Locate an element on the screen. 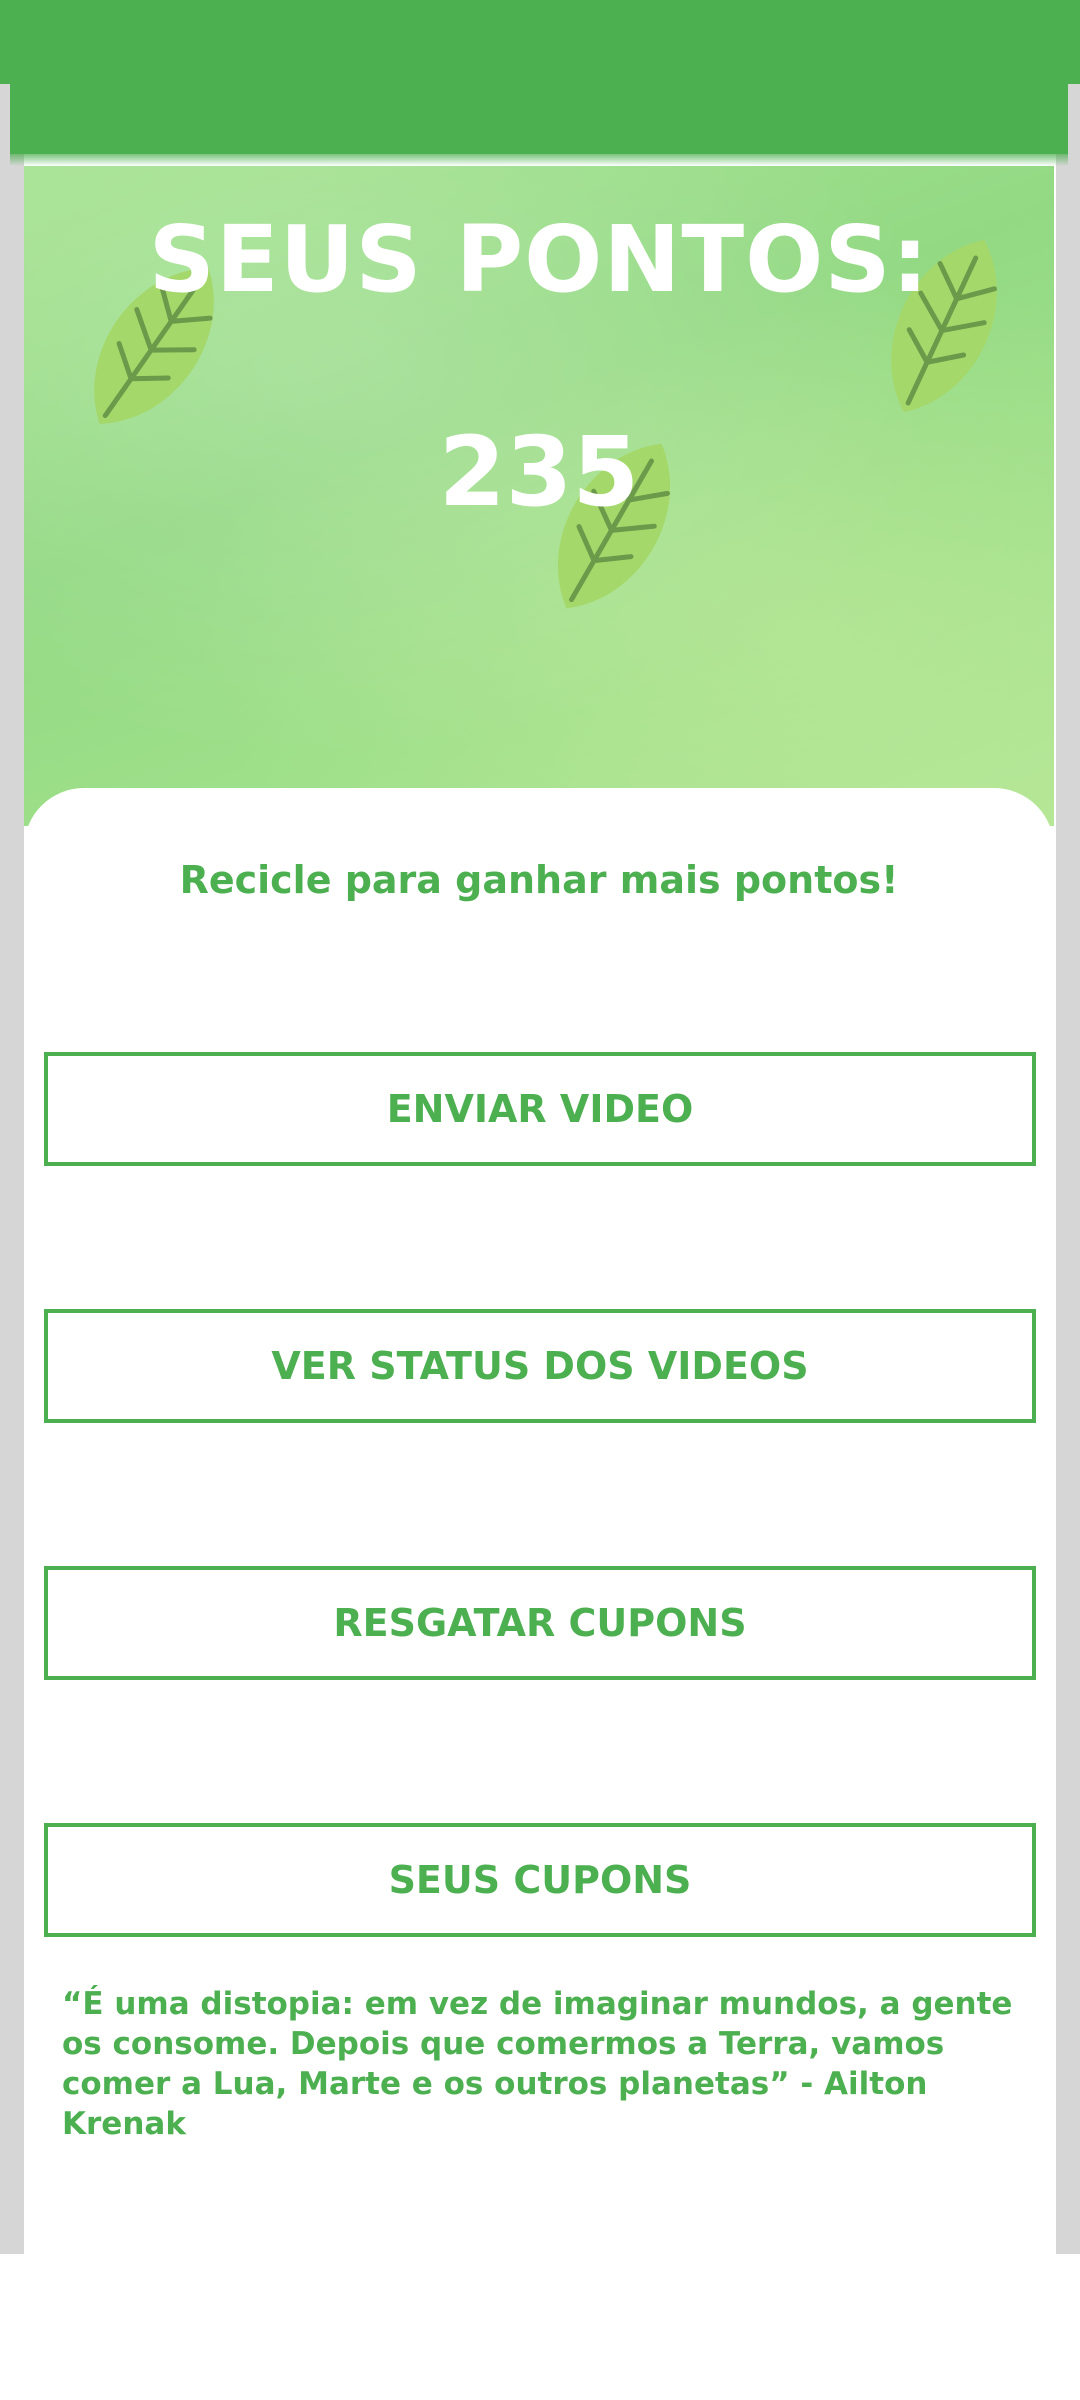 The image size is (1080, 2400). view-video-status-button-label: VER STATUS DOS VIDEOS is located at coordinates (540, 1366).